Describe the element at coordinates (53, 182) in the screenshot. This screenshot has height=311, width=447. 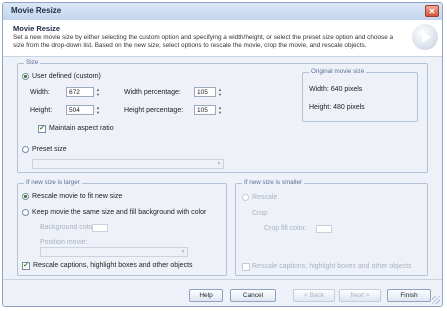
I see `larger-legend: If new size is larger` at that location.